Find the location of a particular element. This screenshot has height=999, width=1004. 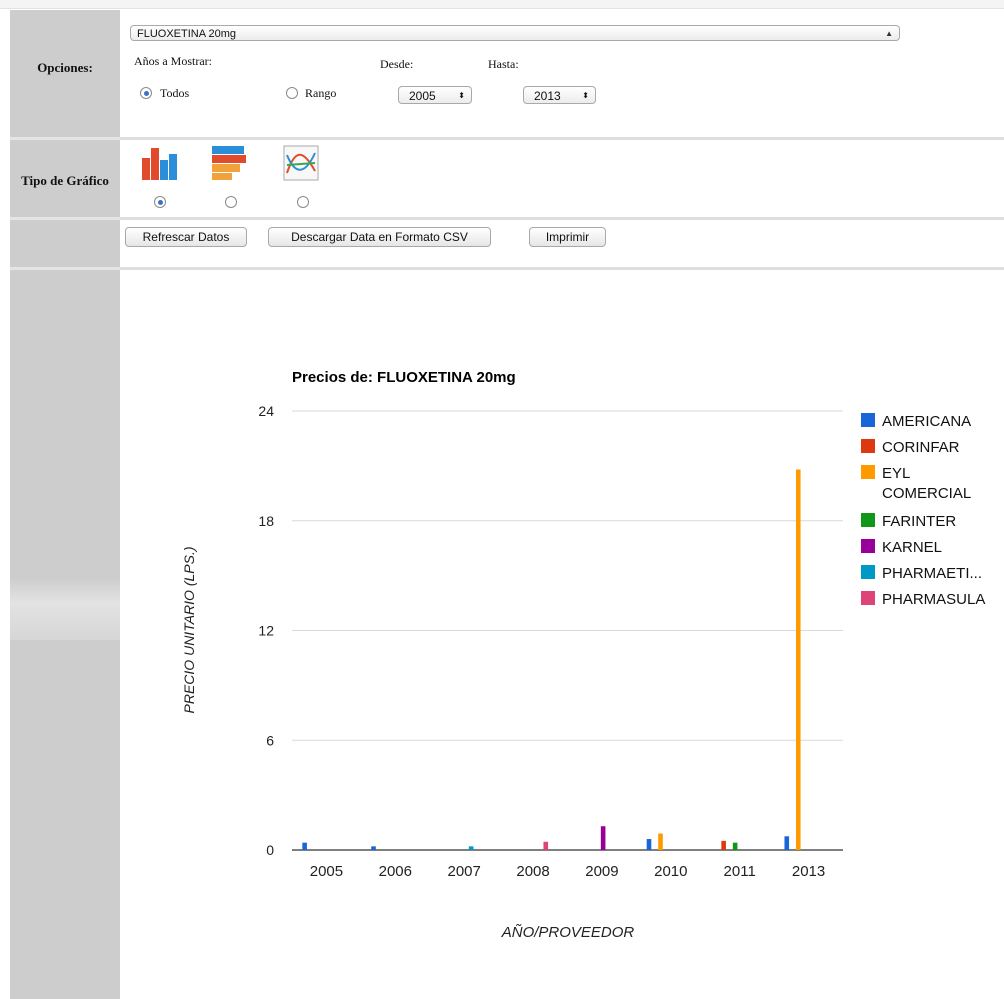

x-tick-label: 2005 is located at coordinates (326, 871).